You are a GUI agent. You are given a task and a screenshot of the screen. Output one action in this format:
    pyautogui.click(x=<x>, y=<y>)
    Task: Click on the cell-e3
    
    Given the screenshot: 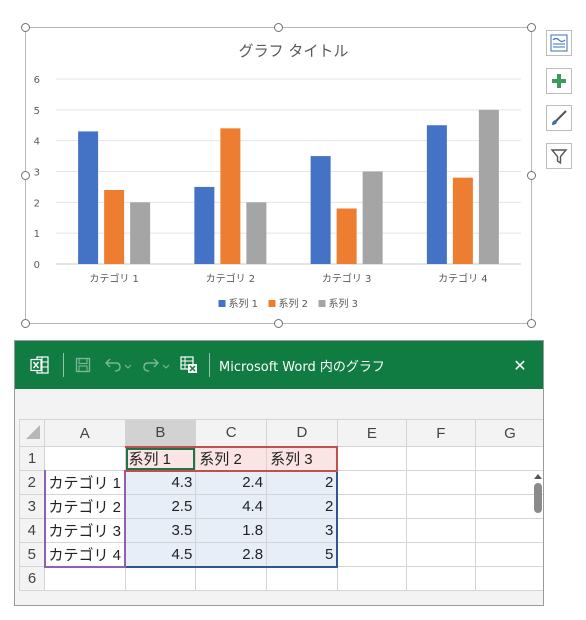 What is the action you would take?
    pyautogui.click(x=371, y=506)
    